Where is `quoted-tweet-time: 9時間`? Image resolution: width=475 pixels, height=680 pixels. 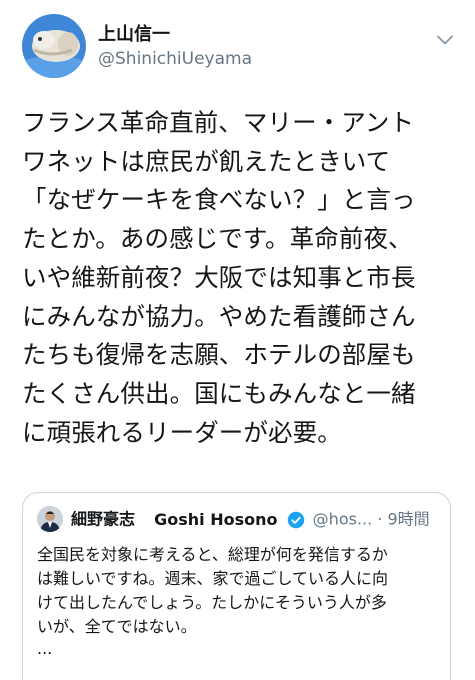 quoted-tweet-time: 9時間 is located at coordinates (408, 519).